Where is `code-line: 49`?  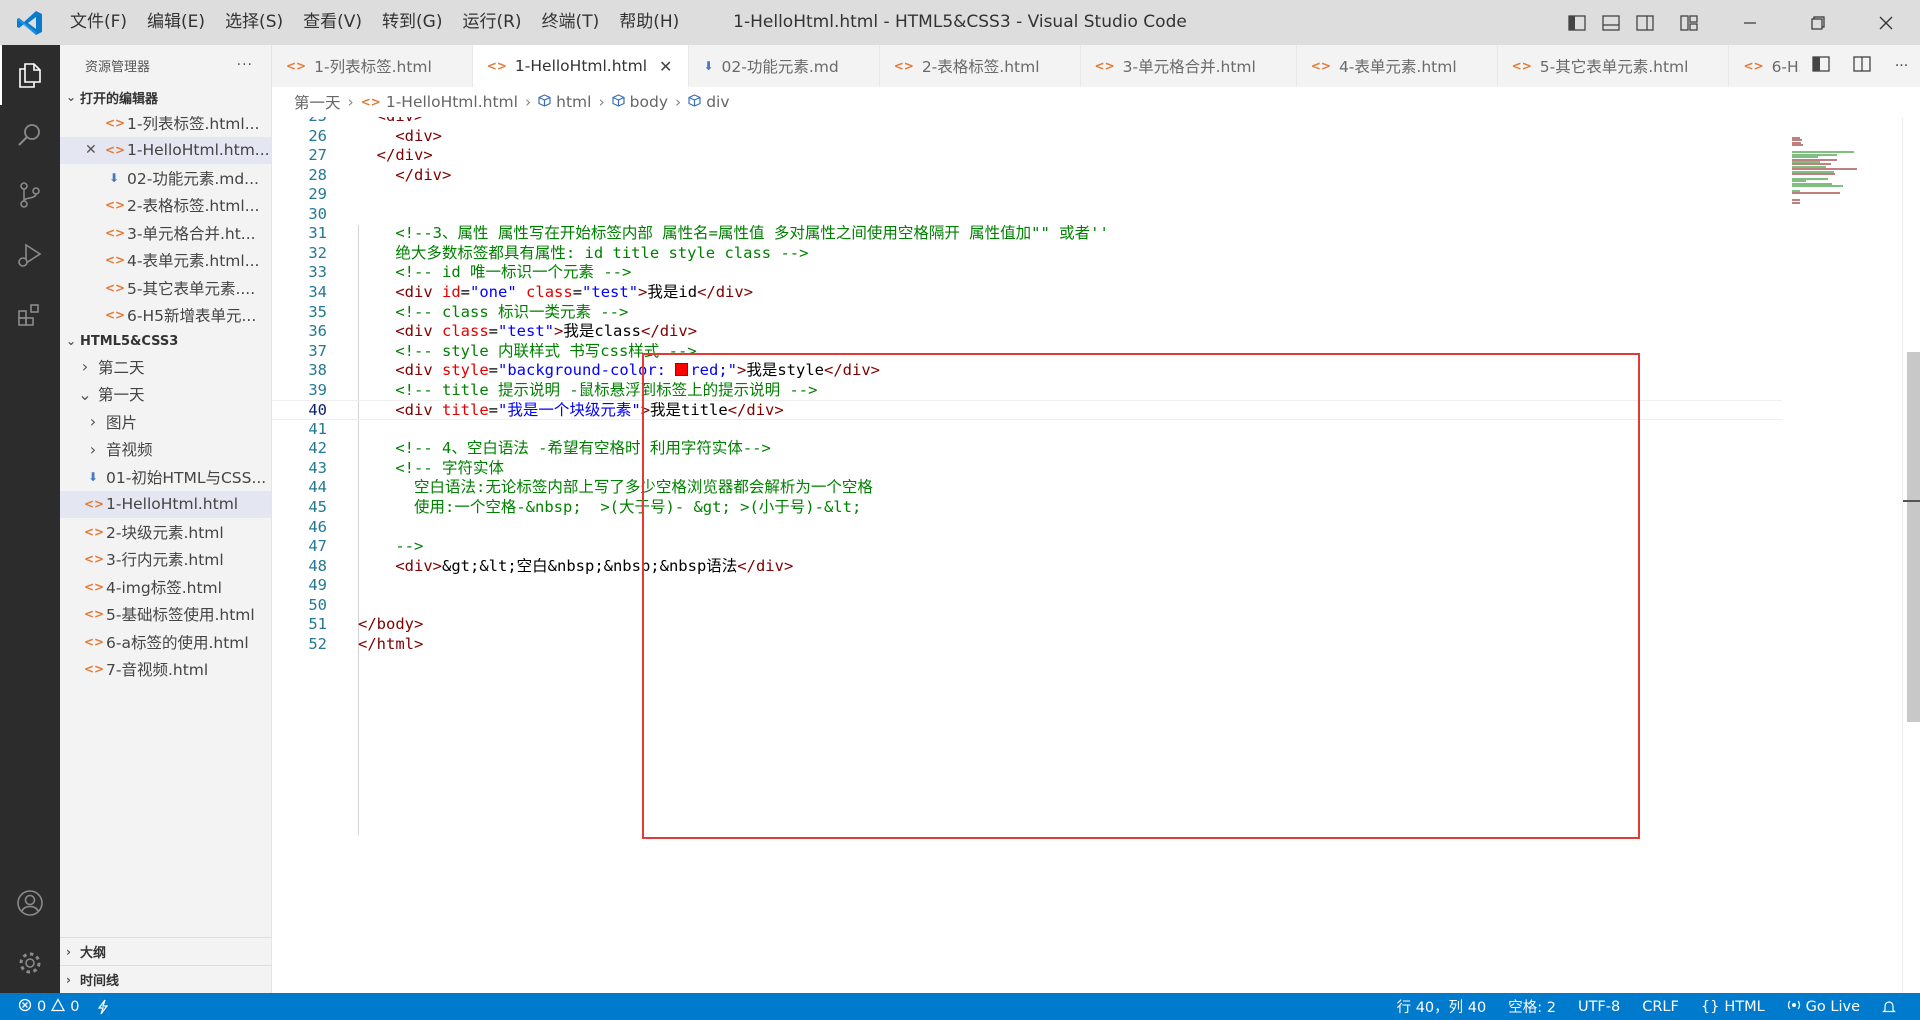
code-line: 49 is located at coordinates (1027, 586).